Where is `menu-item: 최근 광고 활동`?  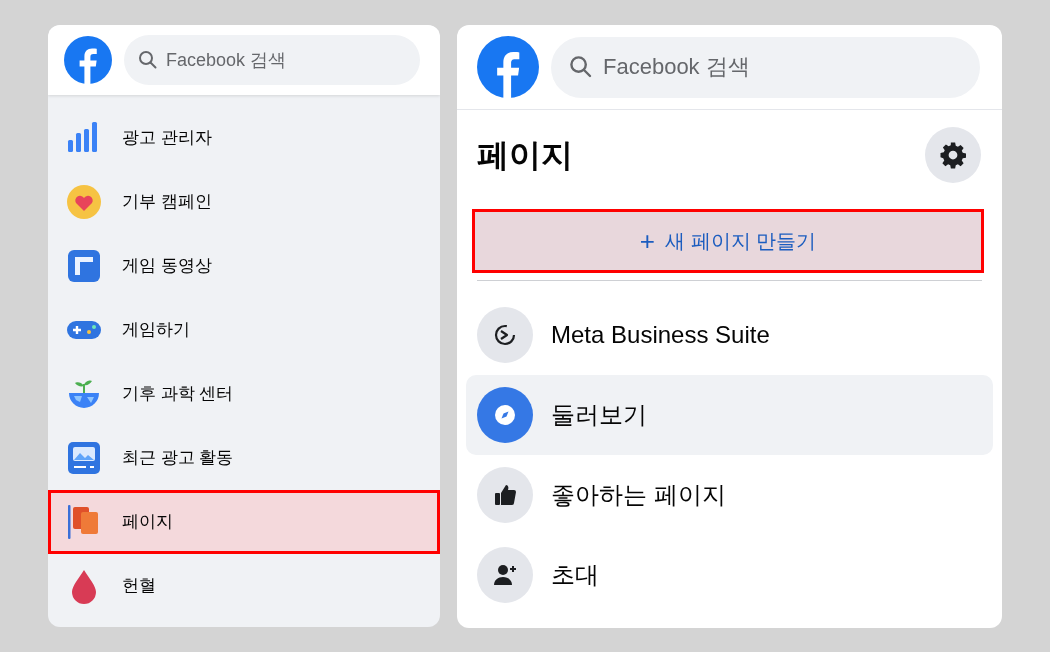
menu-item: 최근 광고 활동 is located at coordinates (244, 458).